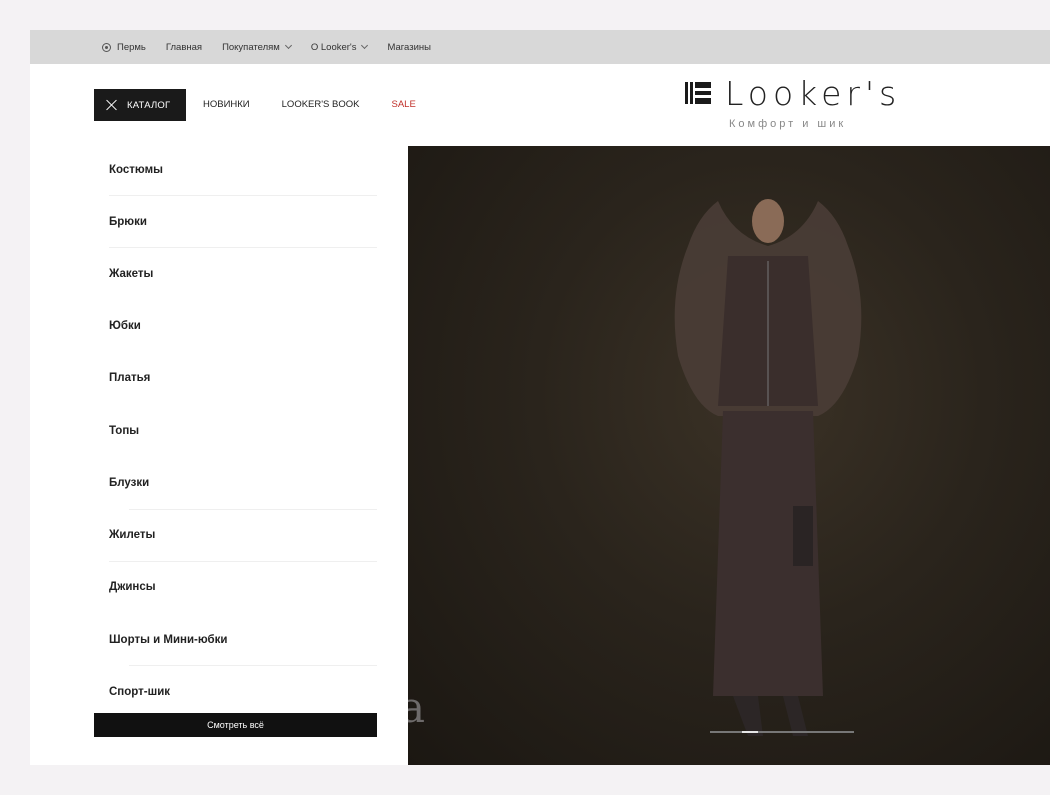 This screenshot has height=795, width=1050. What do you see at coordinates (131, 274) in the screenshot?
I see `menu-item-jackets: Жакеты` at bounding box center [131, 274].